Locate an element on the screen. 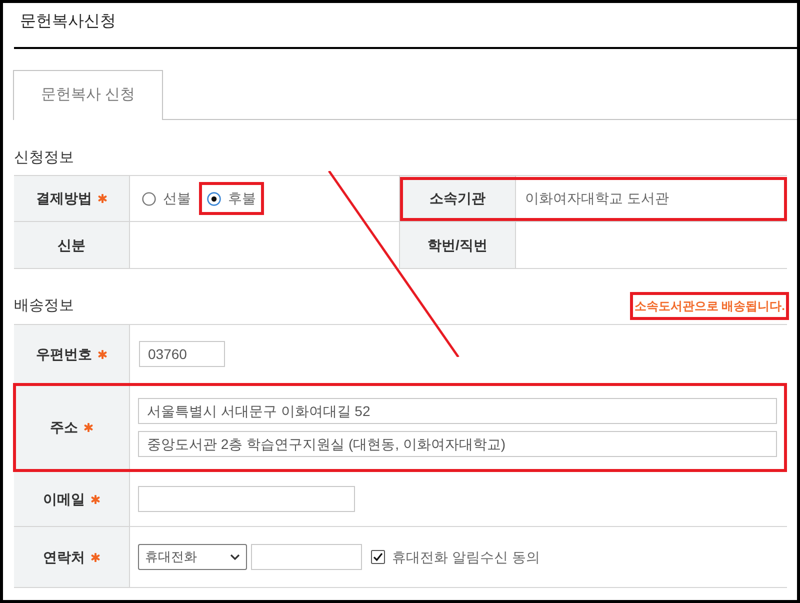 Image resolution: width=800 pixels, height=603 pixels. checkbox is located at coordinates (378, 557).